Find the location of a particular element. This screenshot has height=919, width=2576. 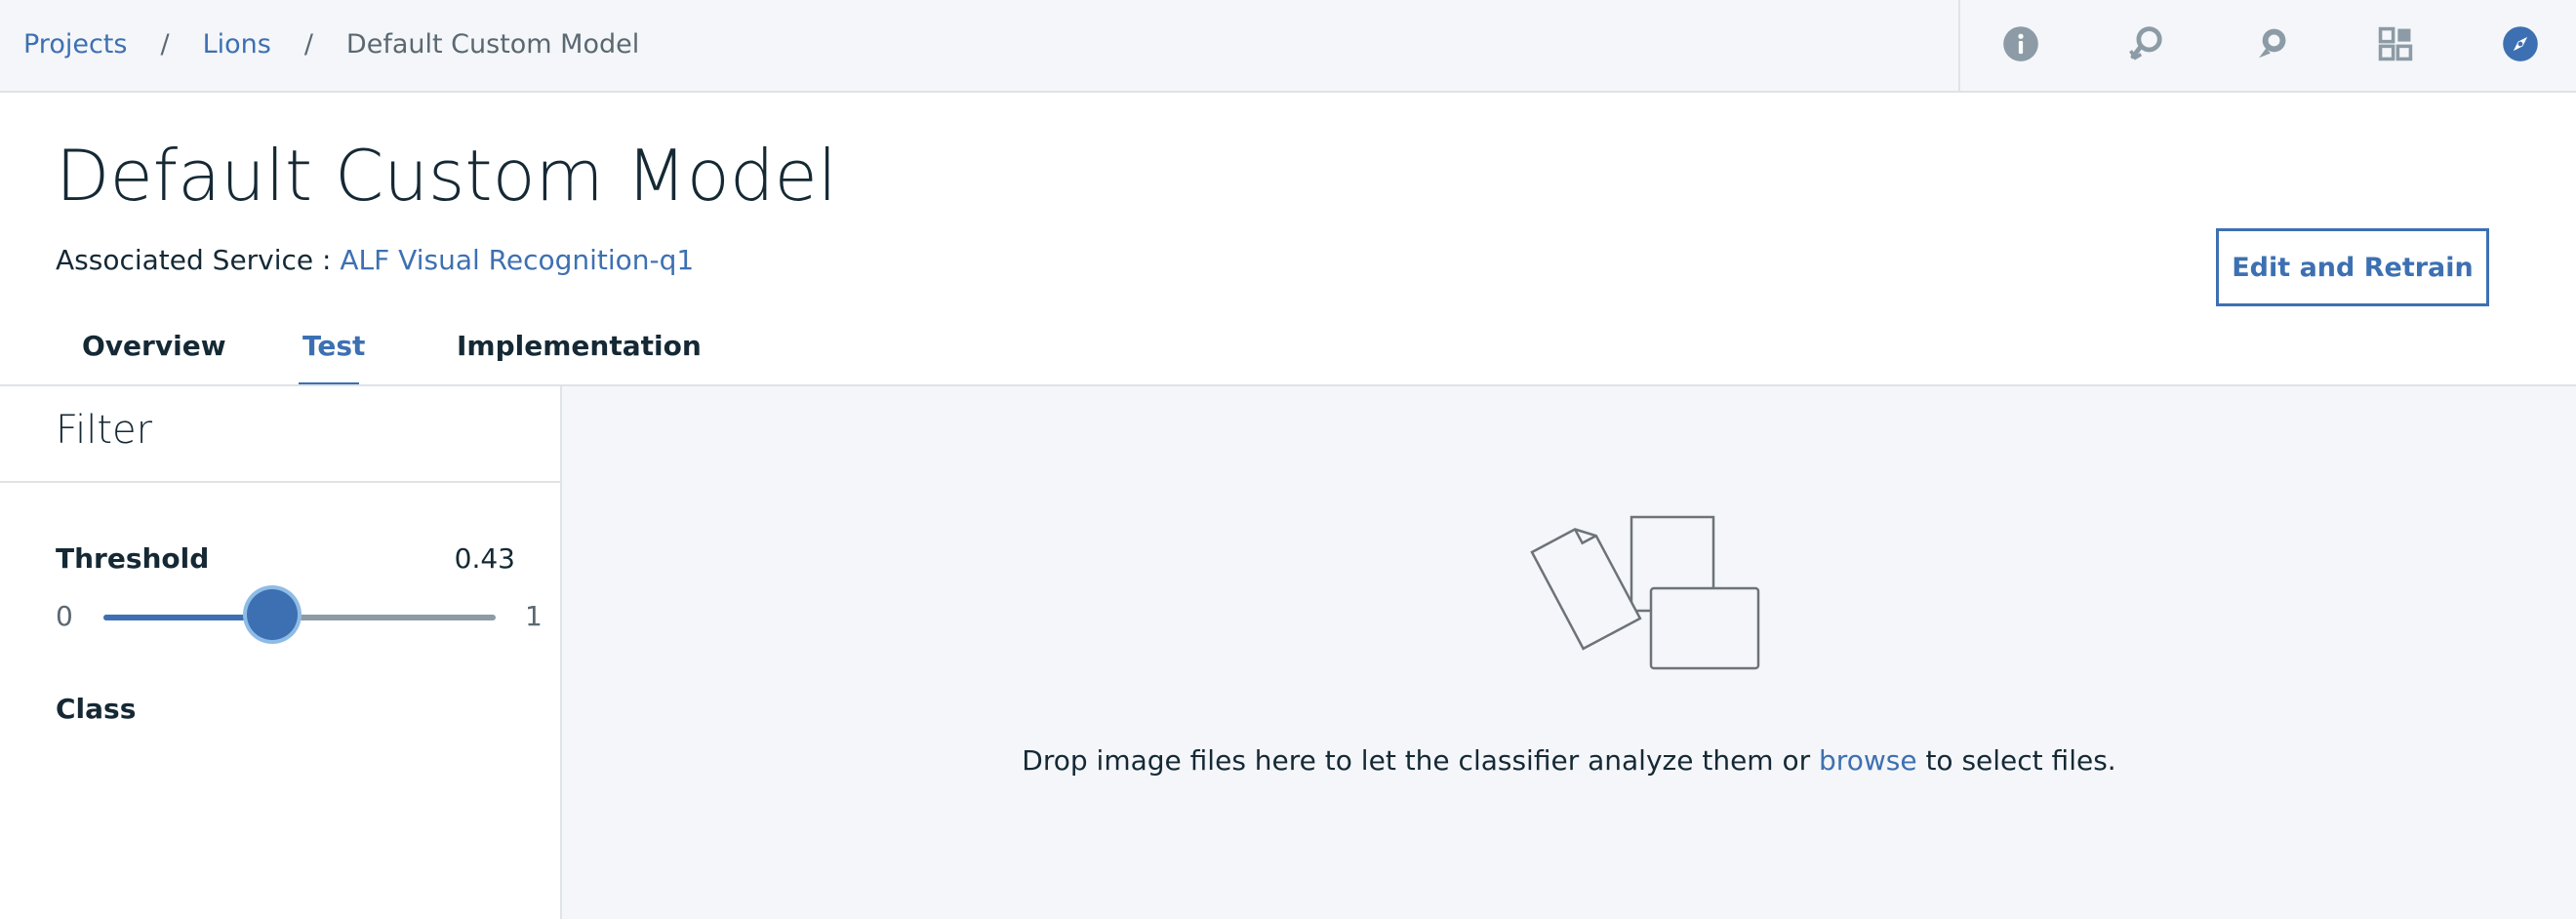

associated-service-link: ALF Visual Recognition-q1 is located at coordinates (517, 260).